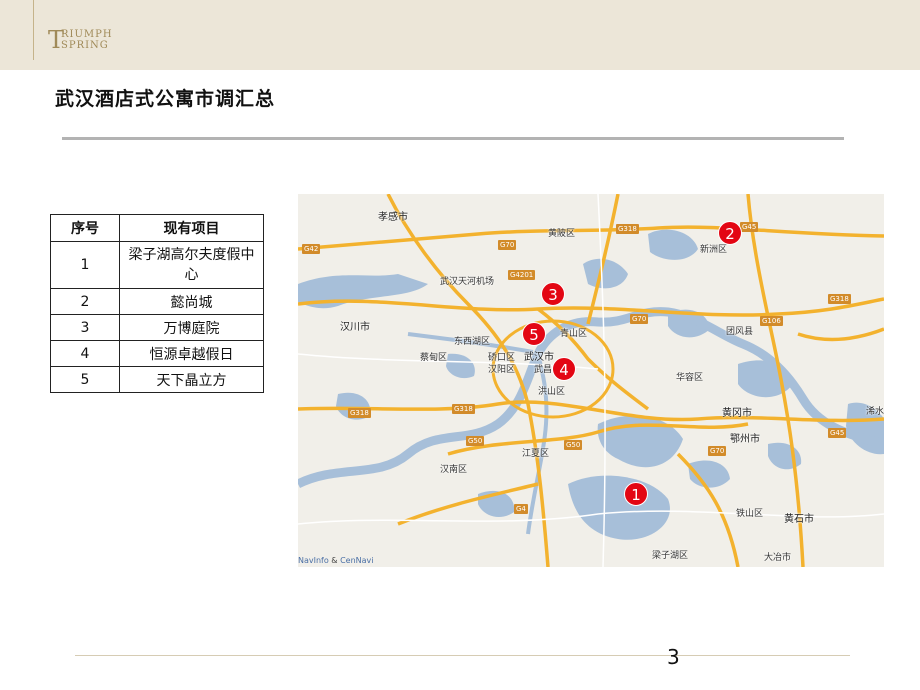  I want to click on label-huarong: 华容区, so click(690, 378).